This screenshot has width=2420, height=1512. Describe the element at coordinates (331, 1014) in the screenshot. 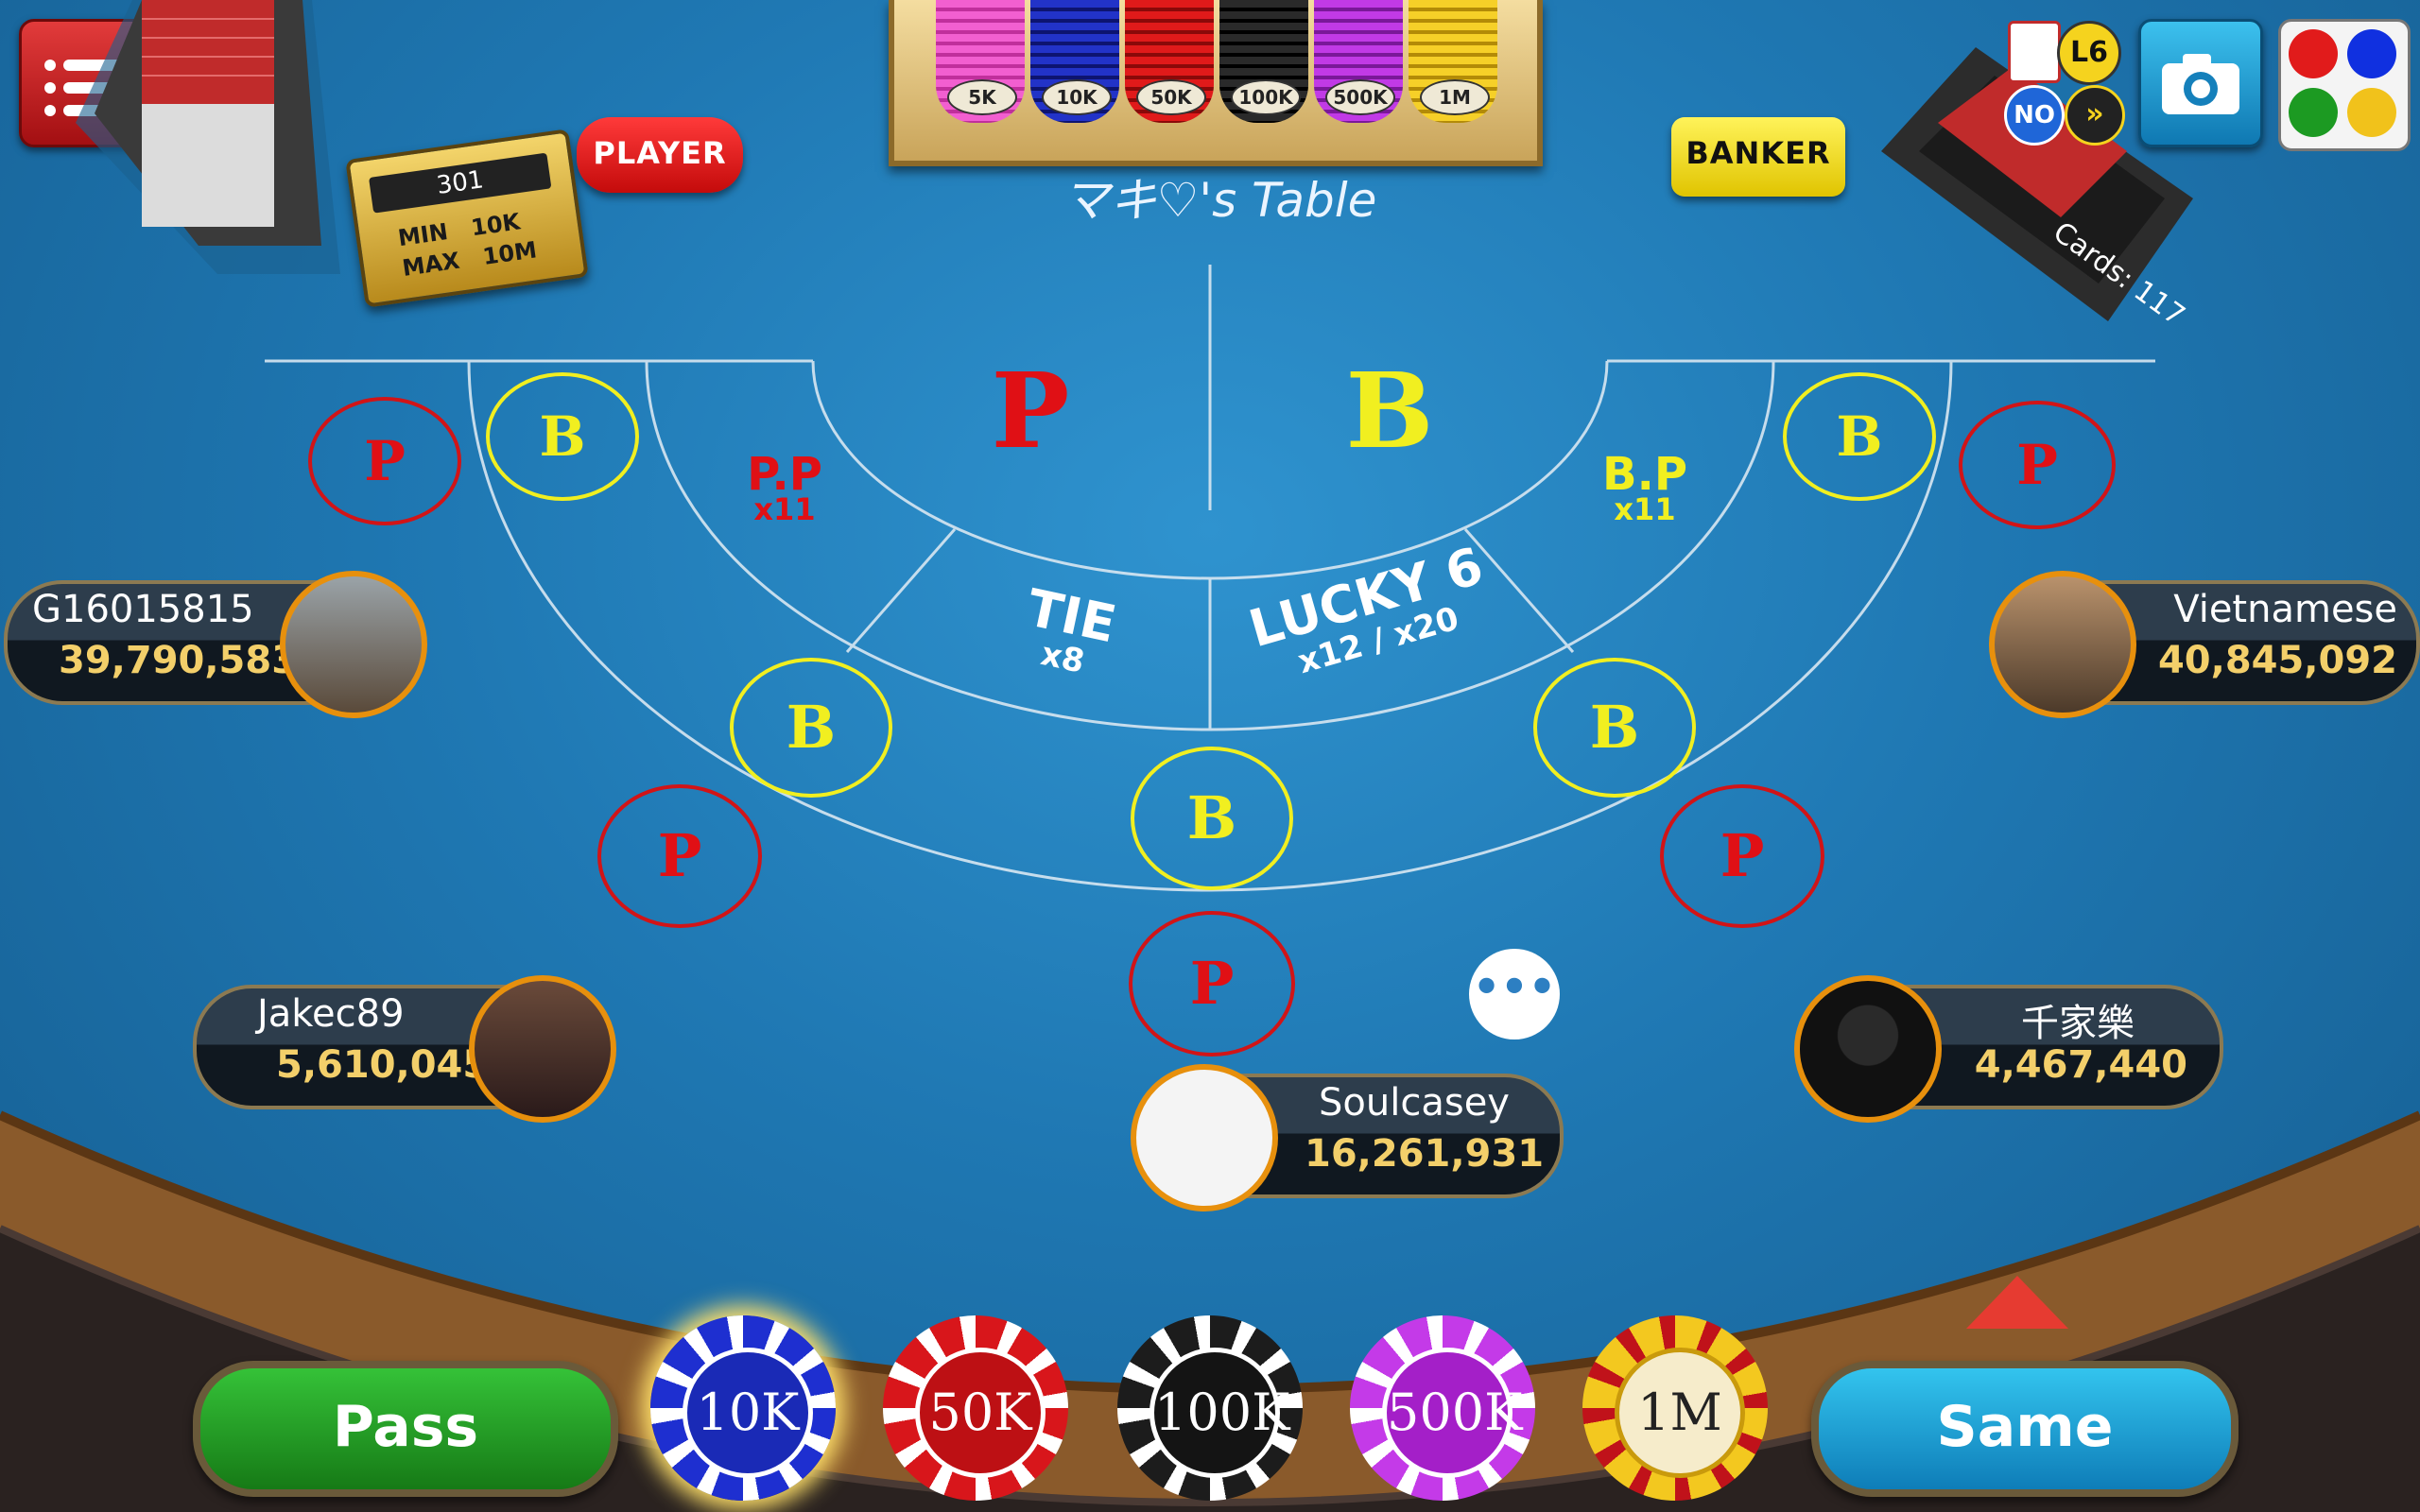

I see `player-name: Jakec89` at that location.